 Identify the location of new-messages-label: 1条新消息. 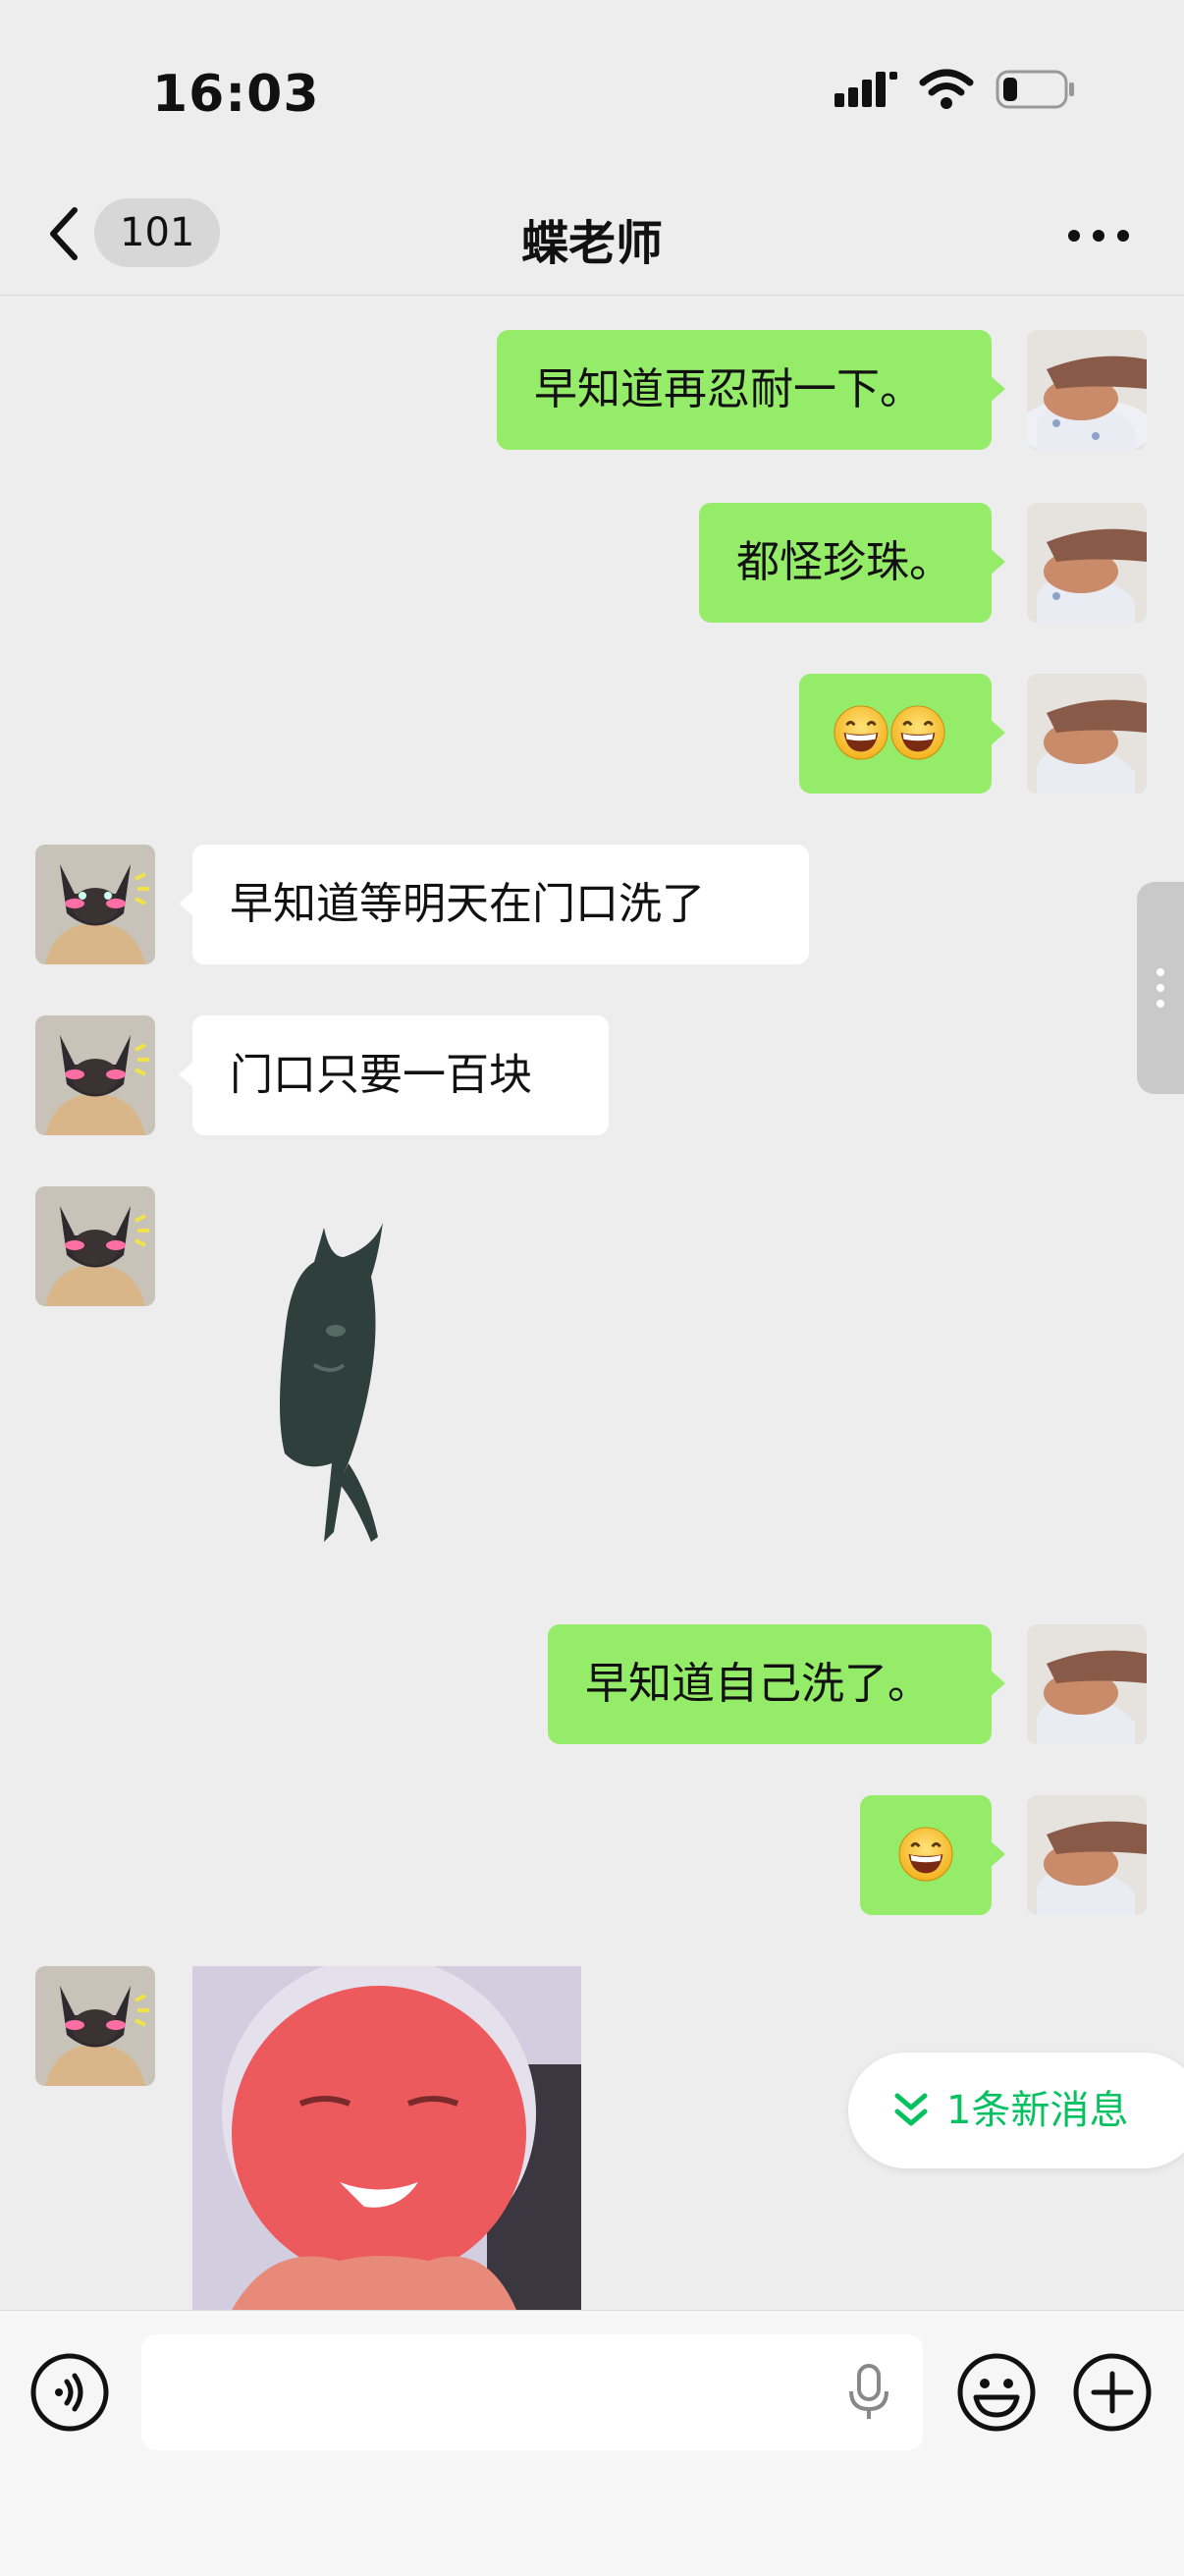
(1037, 2110).